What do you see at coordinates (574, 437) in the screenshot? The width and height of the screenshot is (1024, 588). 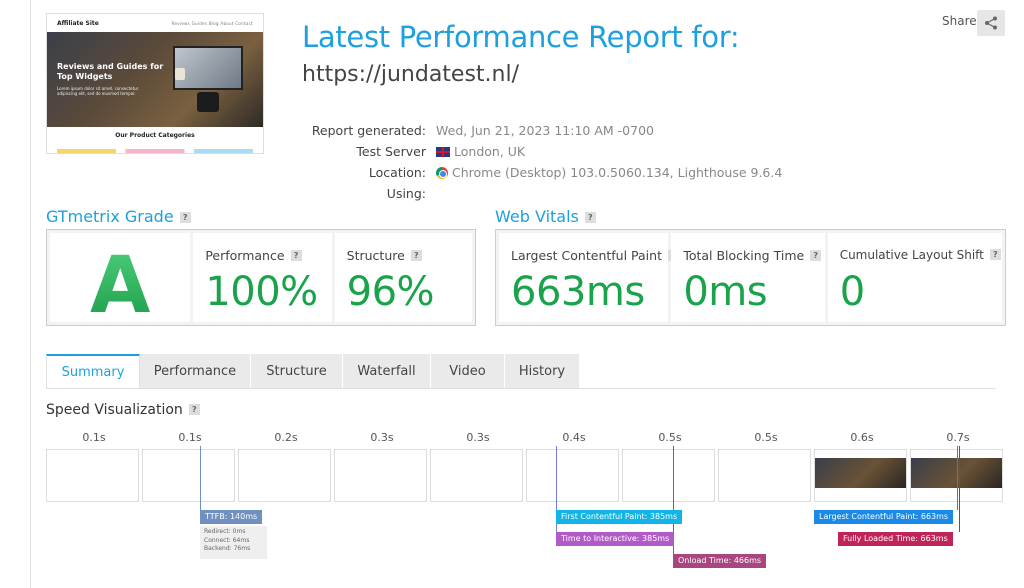 I see `timeline-tick: 0.4s` at bounding box center [574, 437].